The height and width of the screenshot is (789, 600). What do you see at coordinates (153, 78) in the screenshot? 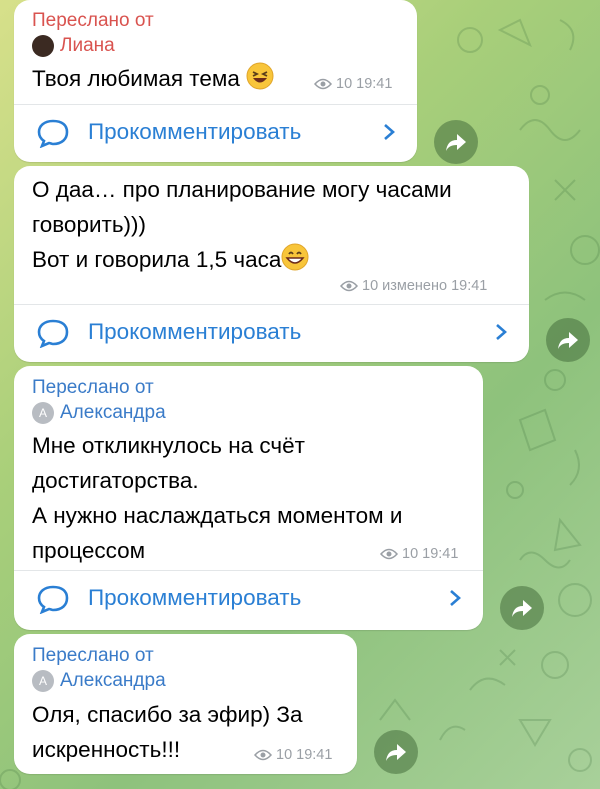
I see `message-text: Твоя любимая тема` at bounding box center [153, 78].